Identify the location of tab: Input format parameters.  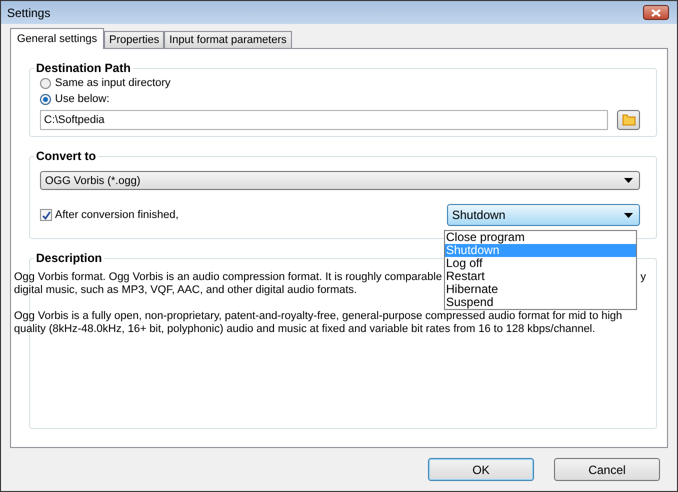
(228, 39).